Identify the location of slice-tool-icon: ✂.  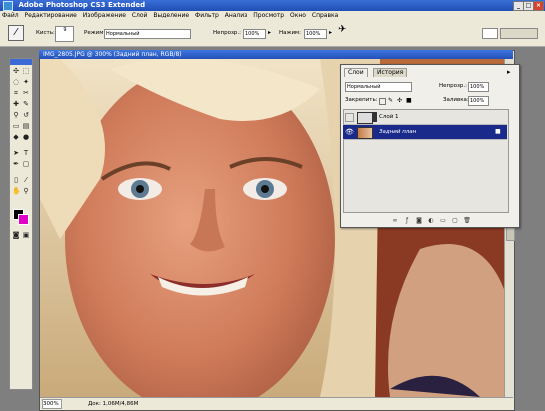
(26, 93).